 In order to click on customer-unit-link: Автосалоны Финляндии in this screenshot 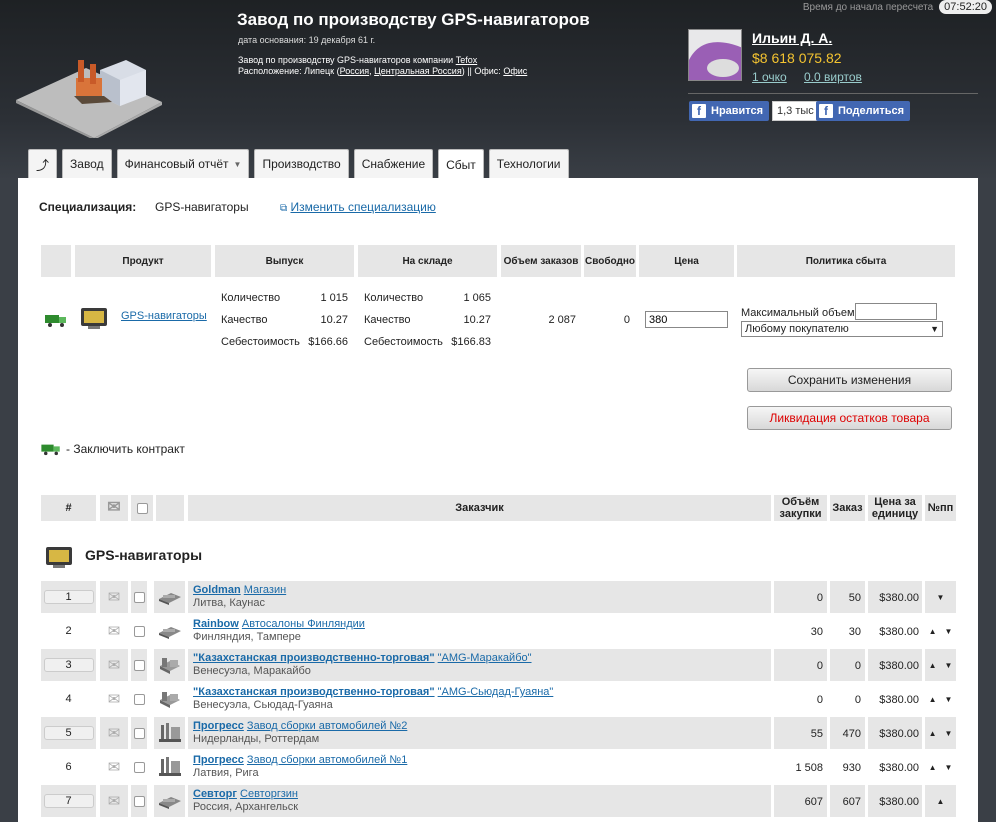, I will do `click(303, 624)`.